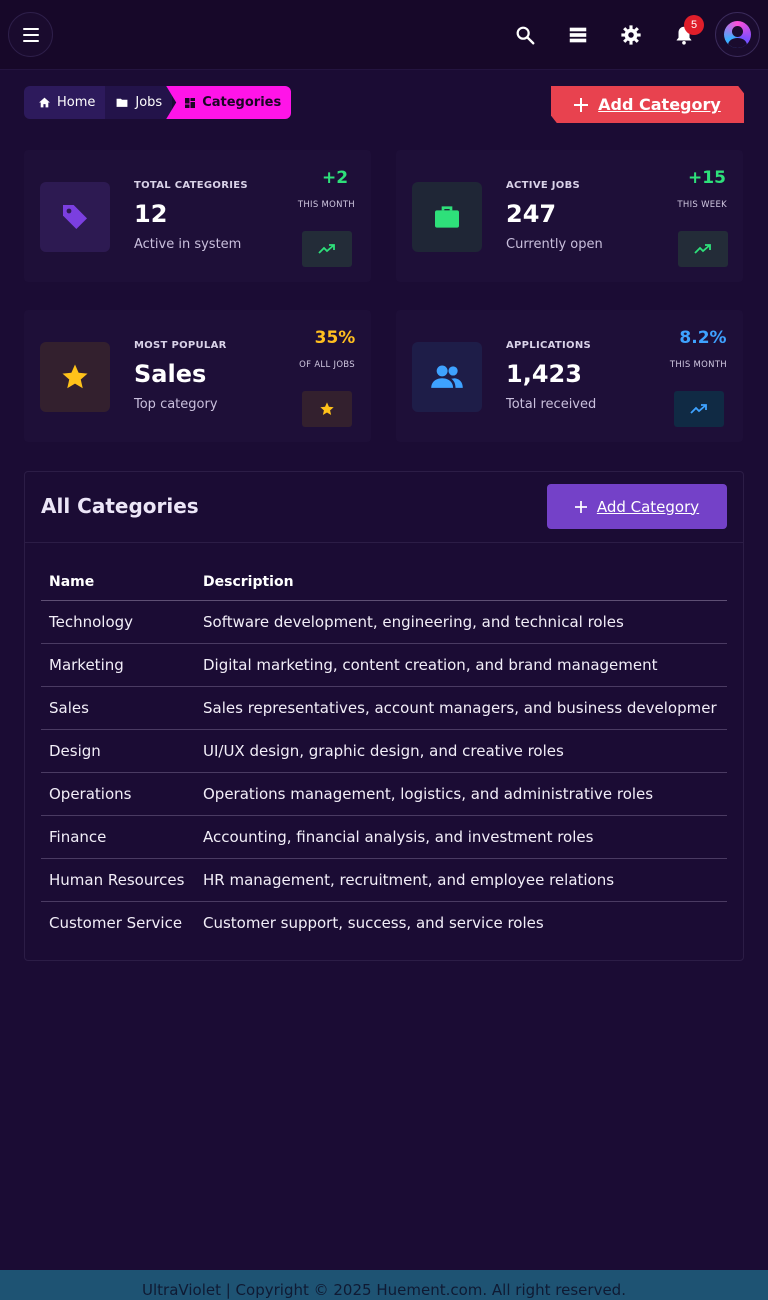  What do you see at coordinates (554, 244) in the screenshot?
I see `stat-subtitle: Currently open` at bounding box center [554, 244].